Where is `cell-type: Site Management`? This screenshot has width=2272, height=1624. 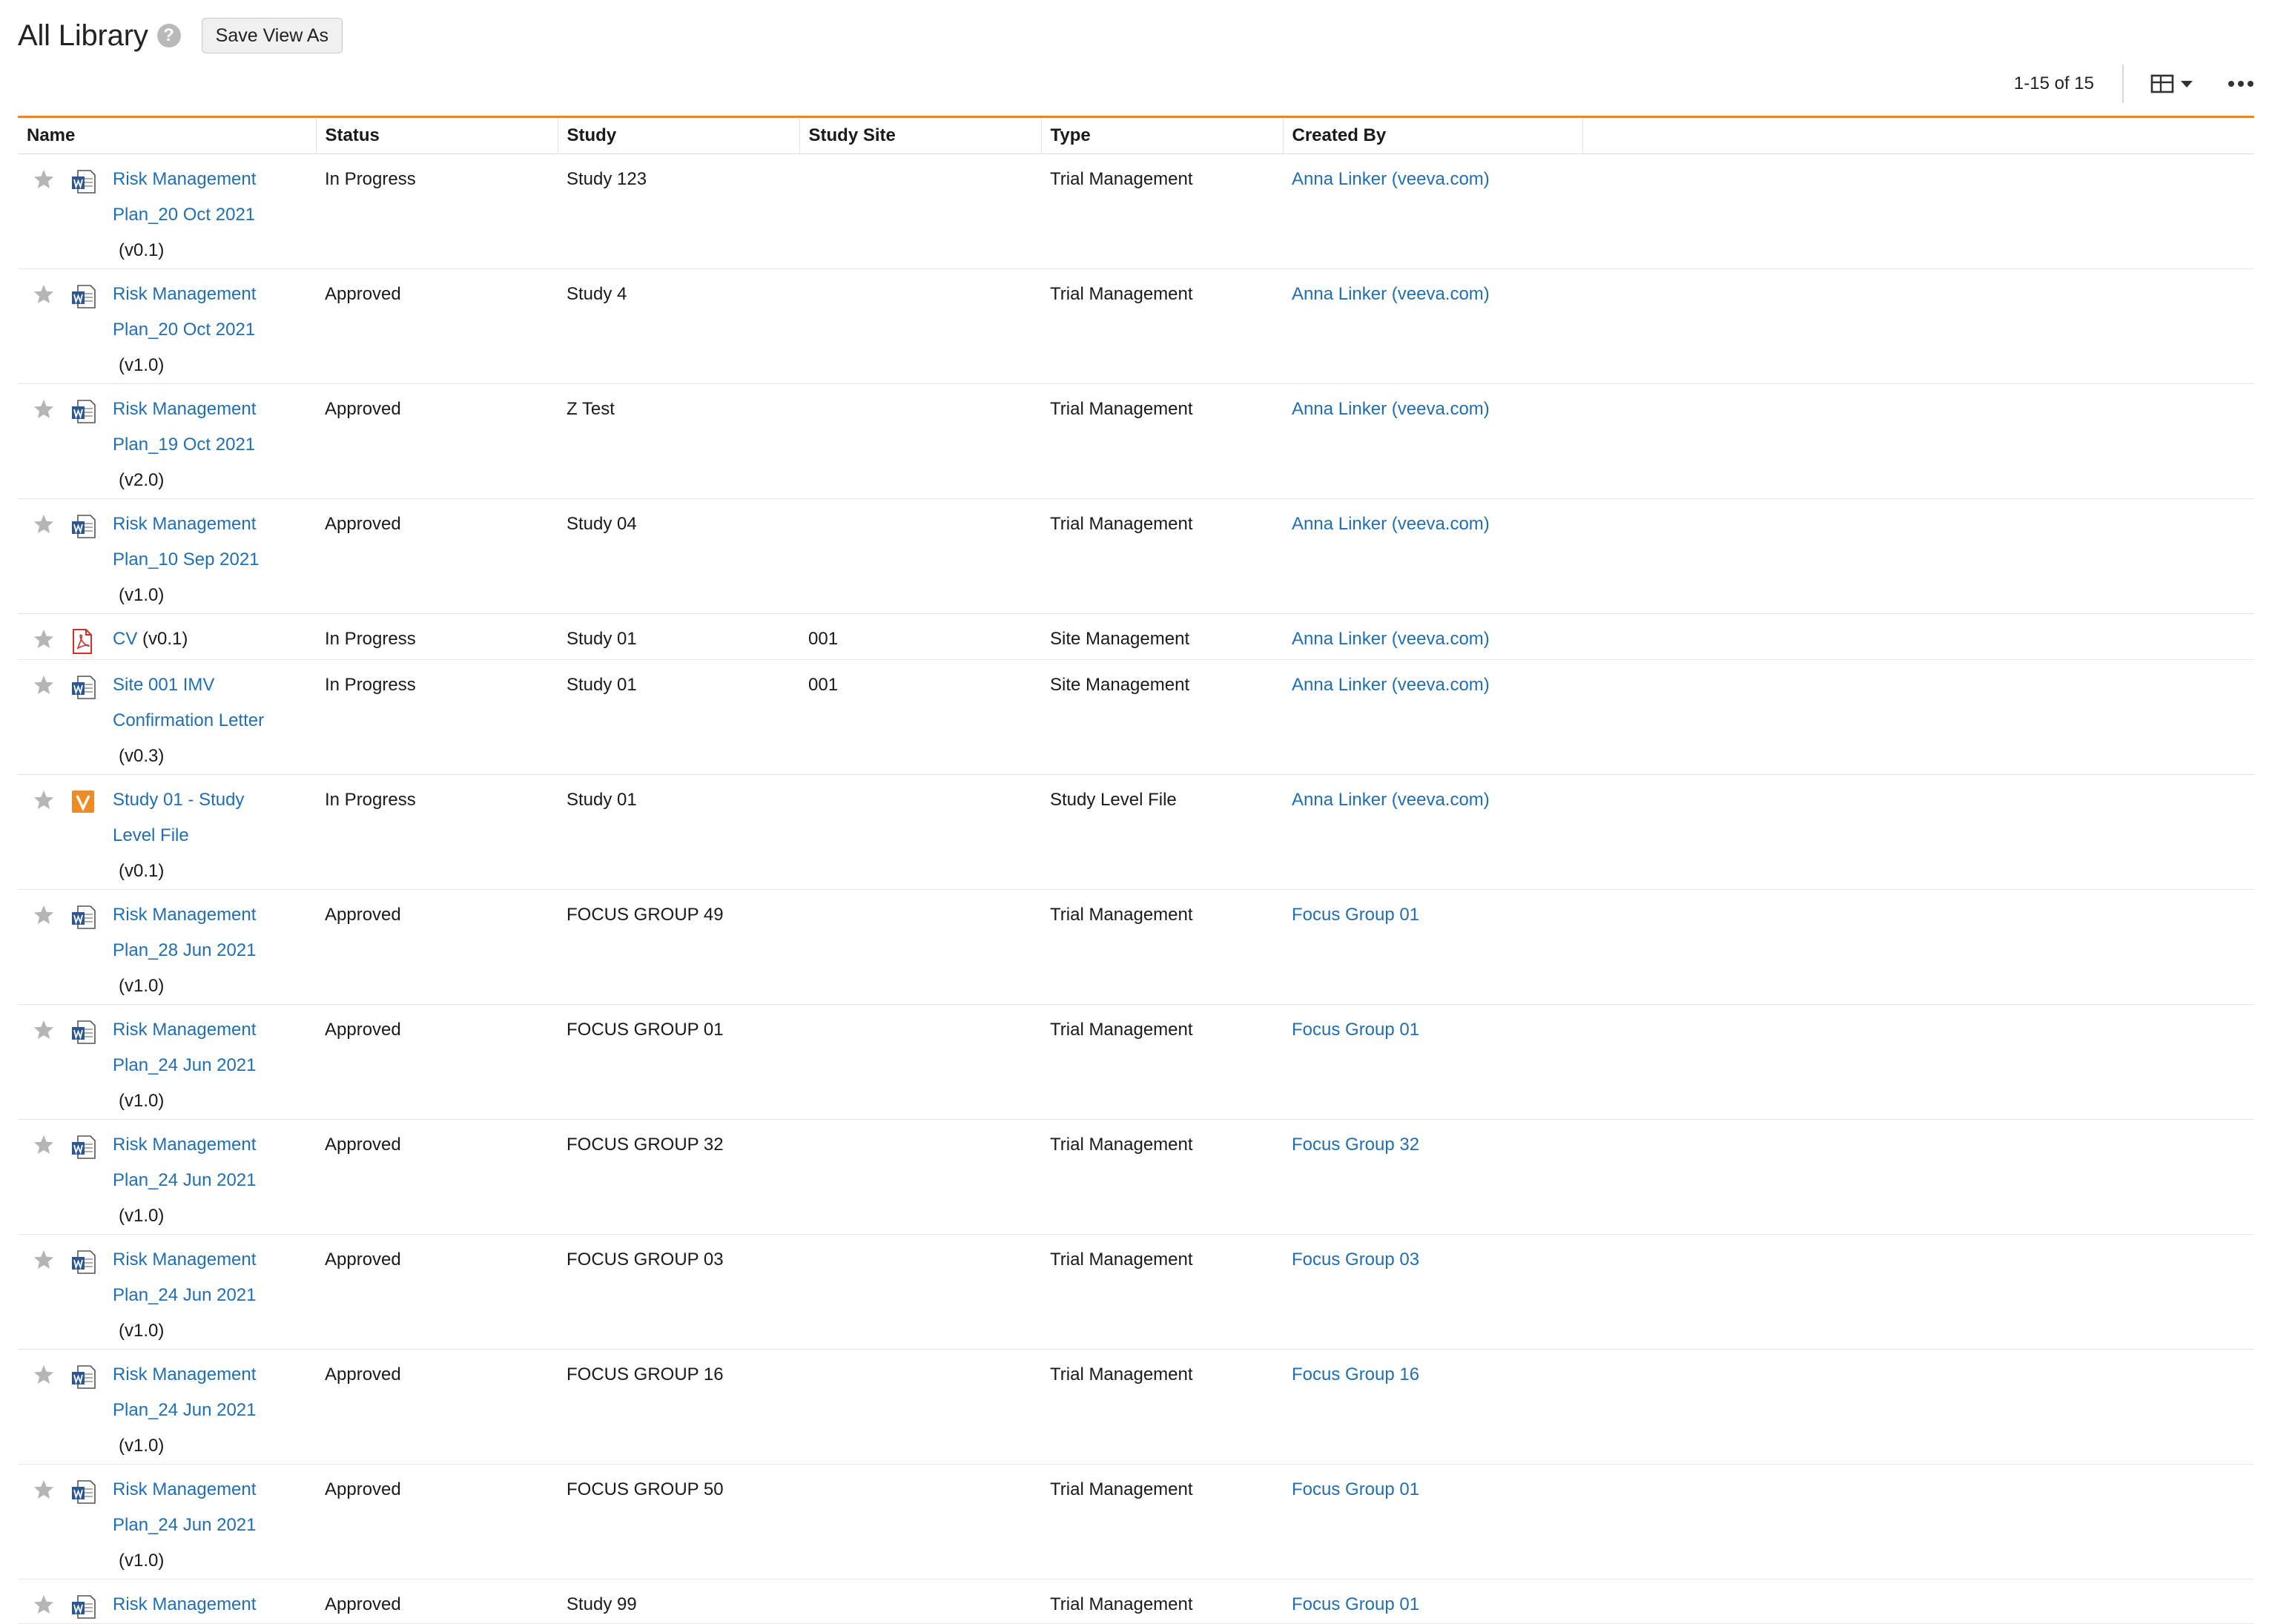 cell-type: Site Management is located at coordinates (1162, 636).